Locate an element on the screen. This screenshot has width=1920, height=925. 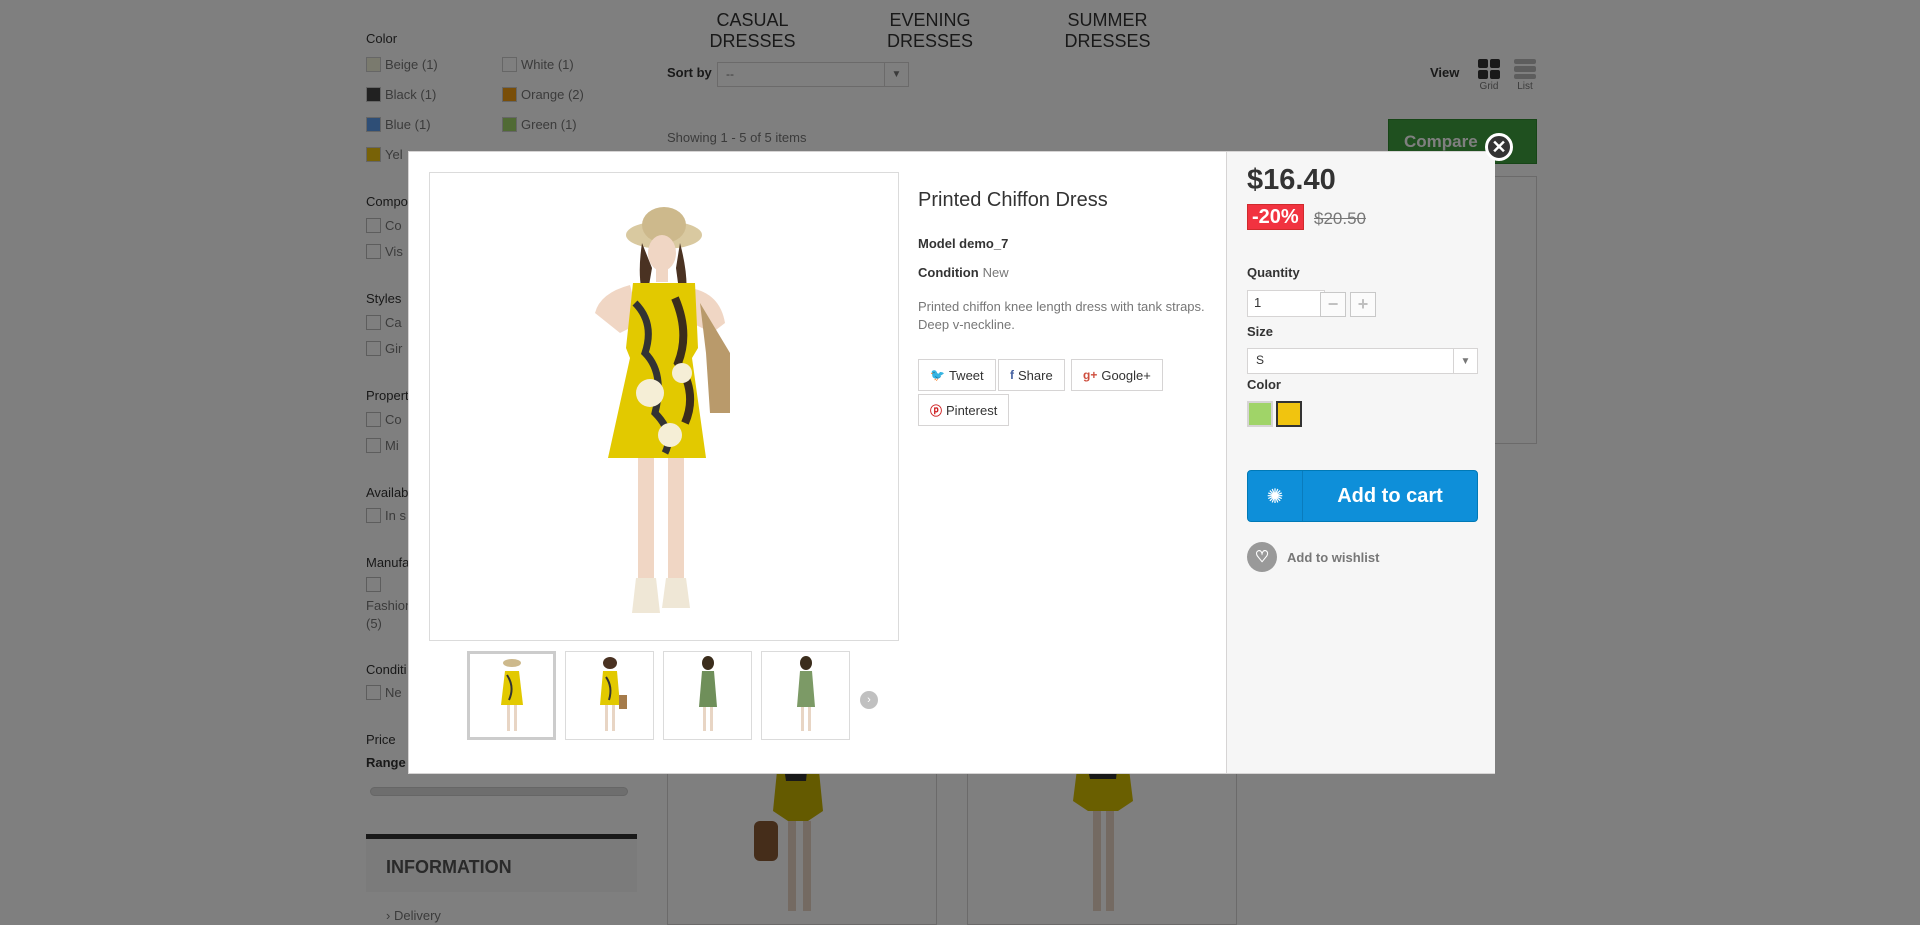
heart-icon: ♡ is located at coordinates (1262, 557).